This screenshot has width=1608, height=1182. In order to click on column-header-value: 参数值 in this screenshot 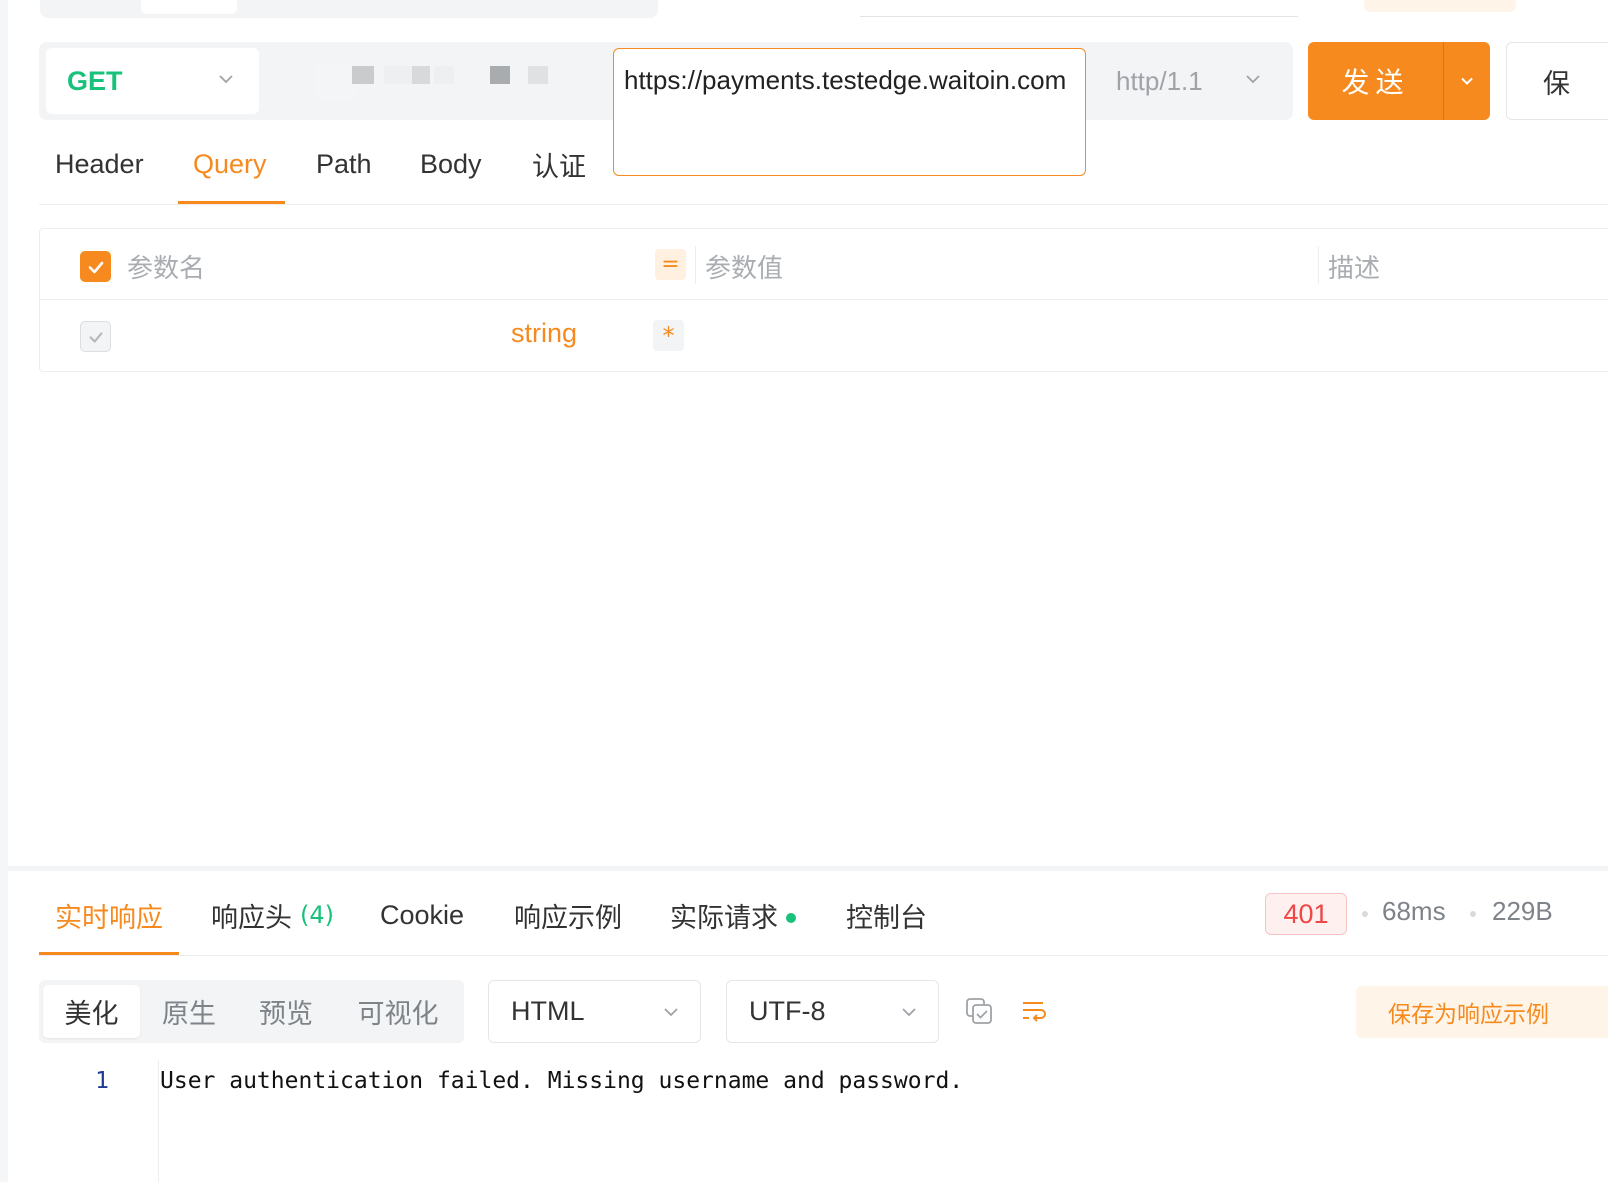, I will do `click(744, 269)`.